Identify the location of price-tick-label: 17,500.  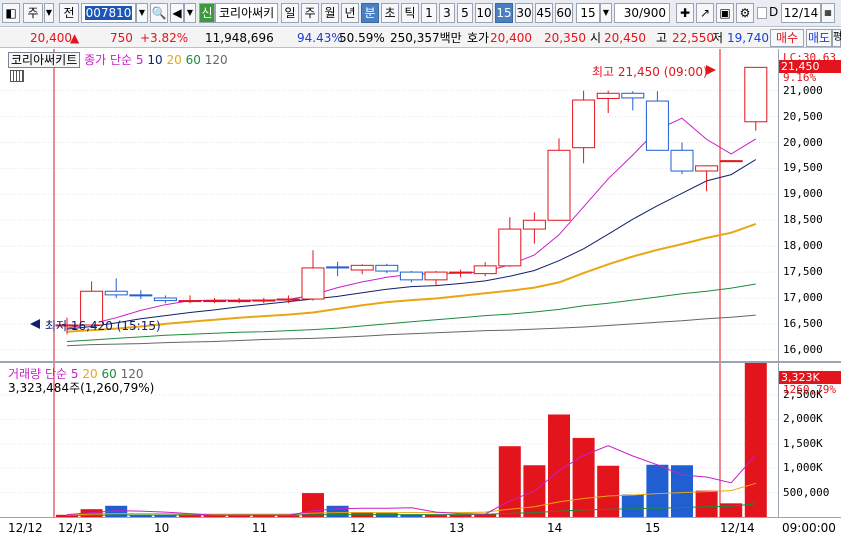
(803, 272).